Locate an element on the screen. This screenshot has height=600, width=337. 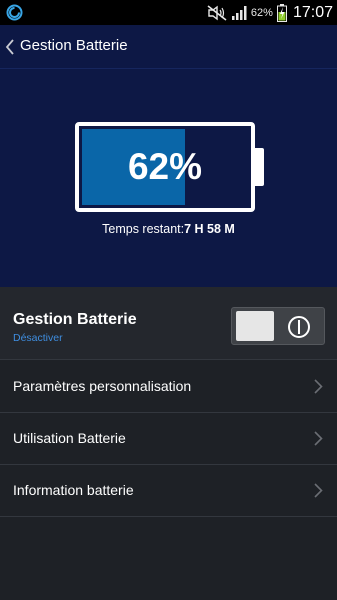
switch-knob is located at coordinates (255, 326).